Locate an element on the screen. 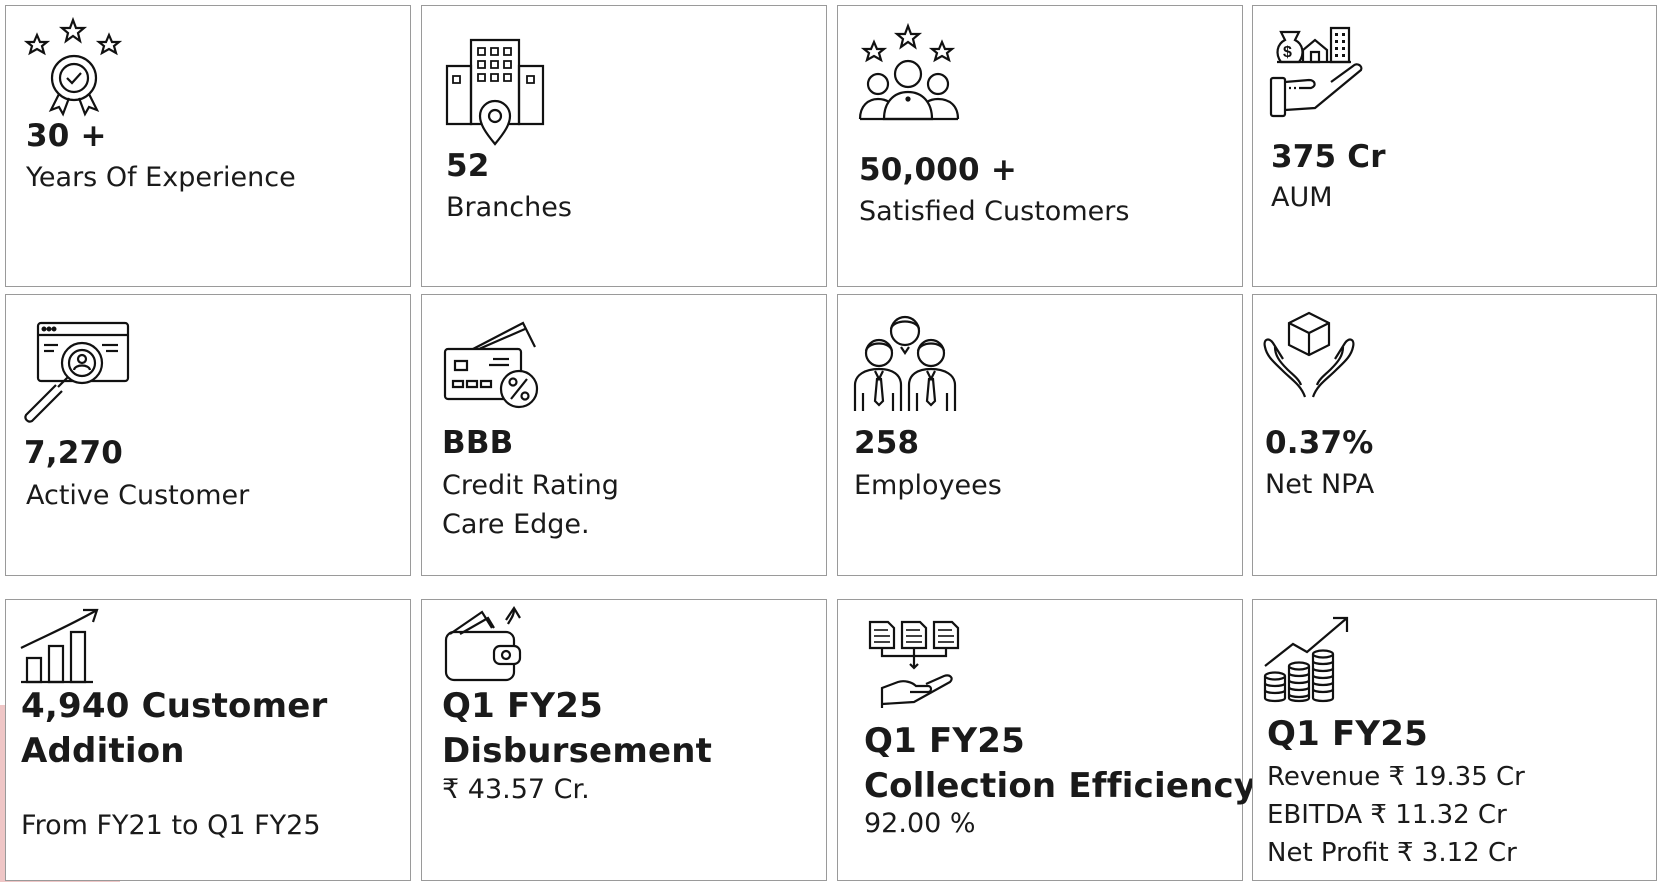 This screenshot has height=882, width=1657. stat-label: Care Edge. is located at coordinates (516, 524).